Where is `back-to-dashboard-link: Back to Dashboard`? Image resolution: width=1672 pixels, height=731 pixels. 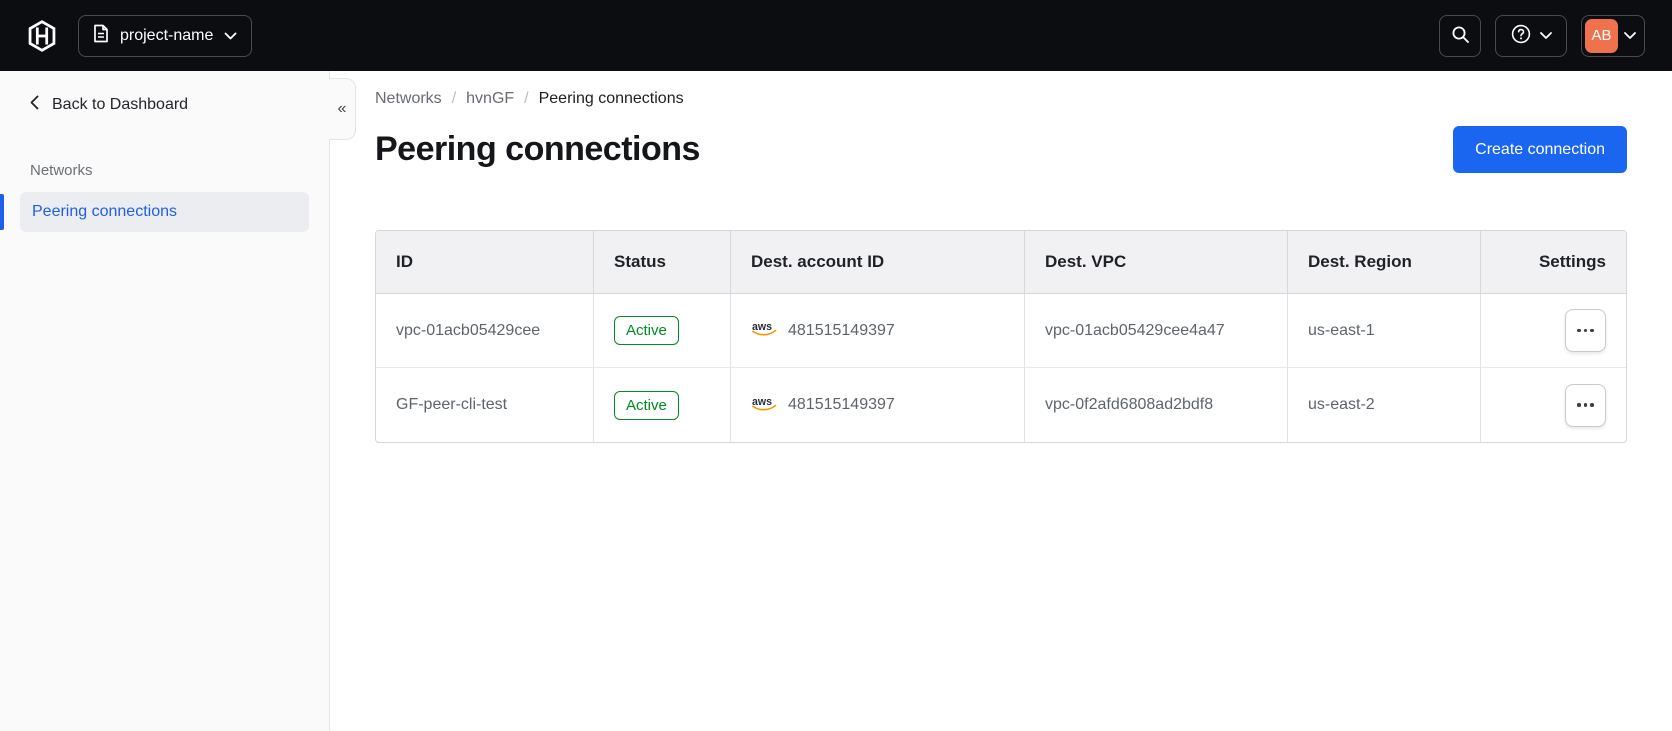 back-to-dashboard-link: Back to Dashboard is located at coordinates (109, 105).